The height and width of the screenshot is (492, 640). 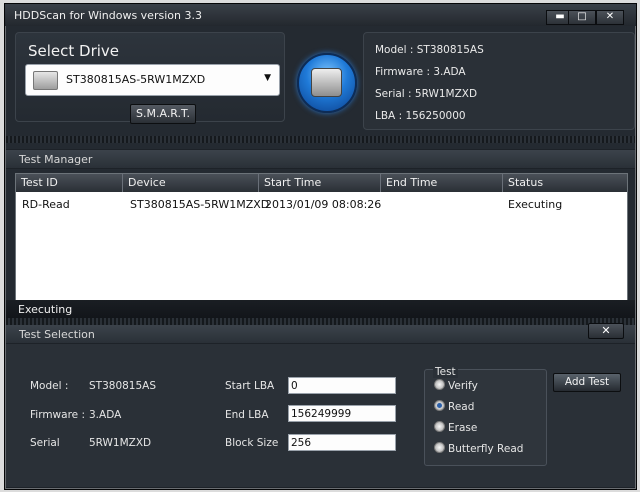 What do you see at coordinates (136, 79) in the screenshot?
I see `selected-drive: ST380815AS-5RW1MZXD` at bounding box center [136, 79].